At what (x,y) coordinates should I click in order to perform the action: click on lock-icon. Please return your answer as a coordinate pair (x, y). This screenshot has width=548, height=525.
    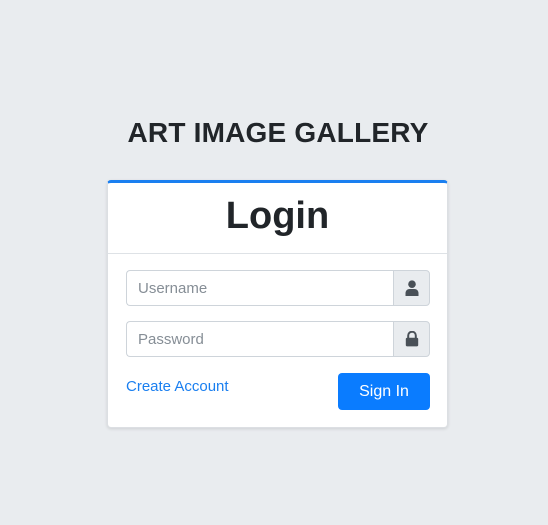
    Looking at the image, I should click on (411, 339).